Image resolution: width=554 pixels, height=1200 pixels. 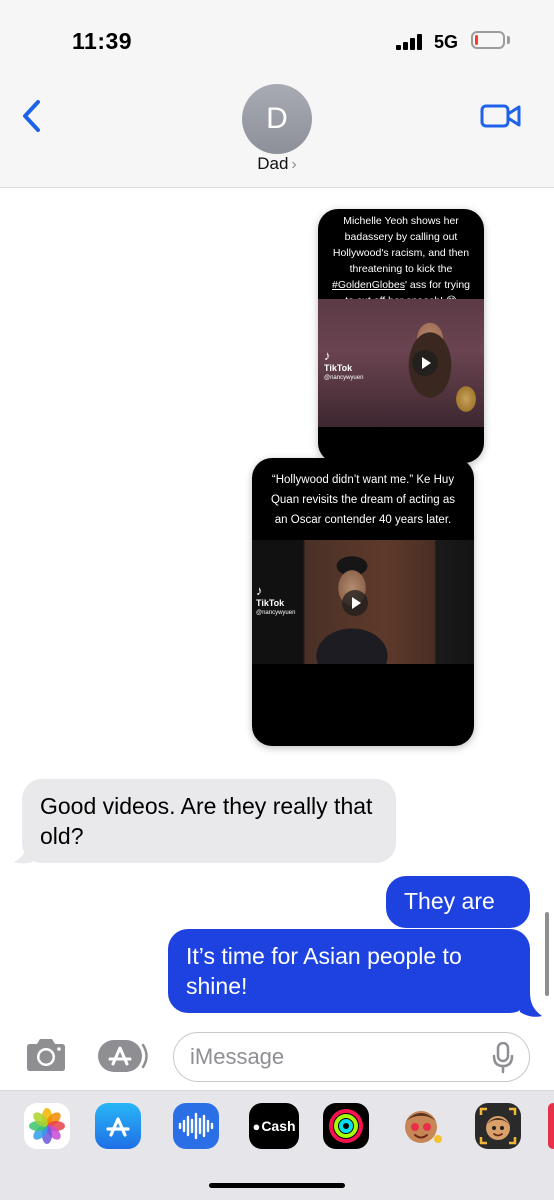 I want to click on apple-logo-icon: ●, so click(x=256, y=1126).